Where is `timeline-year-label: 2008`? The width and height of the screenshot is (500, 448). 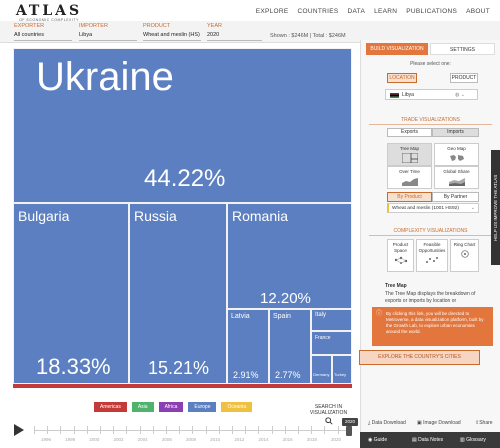
timeline-year-label: 2008 is located at coordinates (191, 439).